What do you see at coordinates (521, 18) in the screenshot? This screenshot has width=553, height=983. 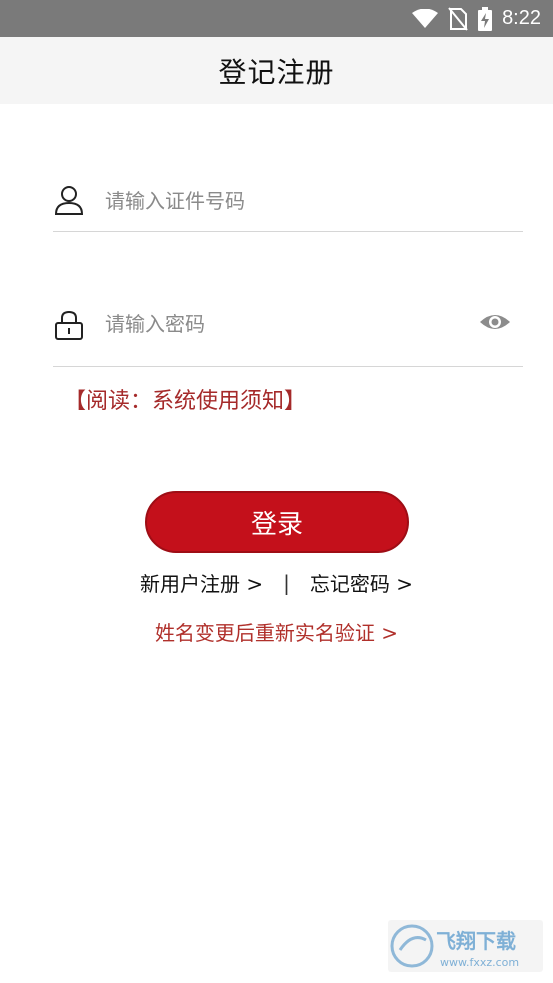 I see `status-time: 8:22` at bounding box center [521, 18].